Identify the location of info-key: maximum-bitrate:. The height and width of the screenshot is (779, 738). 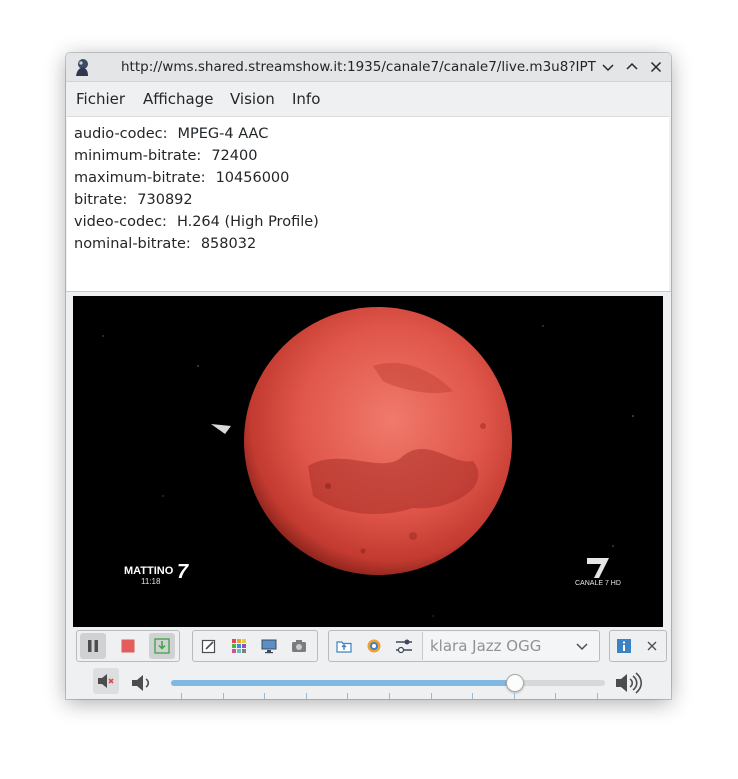
(140, 178).